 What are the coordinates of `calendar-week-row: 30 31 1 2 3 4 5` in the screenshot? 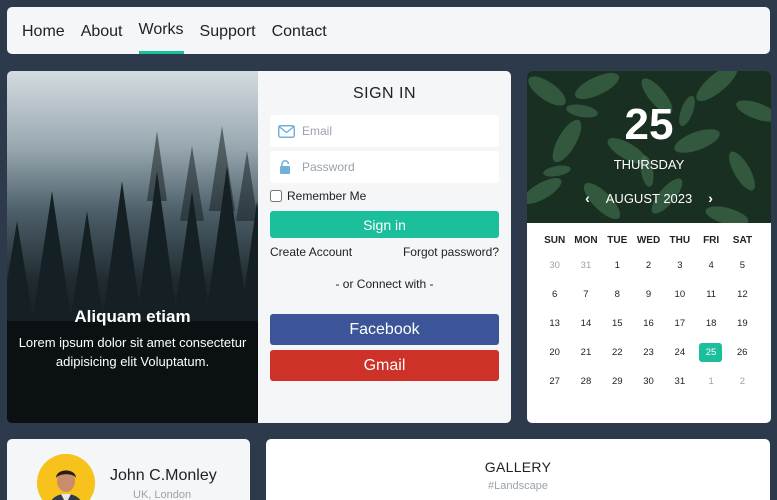 It's located at (652, 265).